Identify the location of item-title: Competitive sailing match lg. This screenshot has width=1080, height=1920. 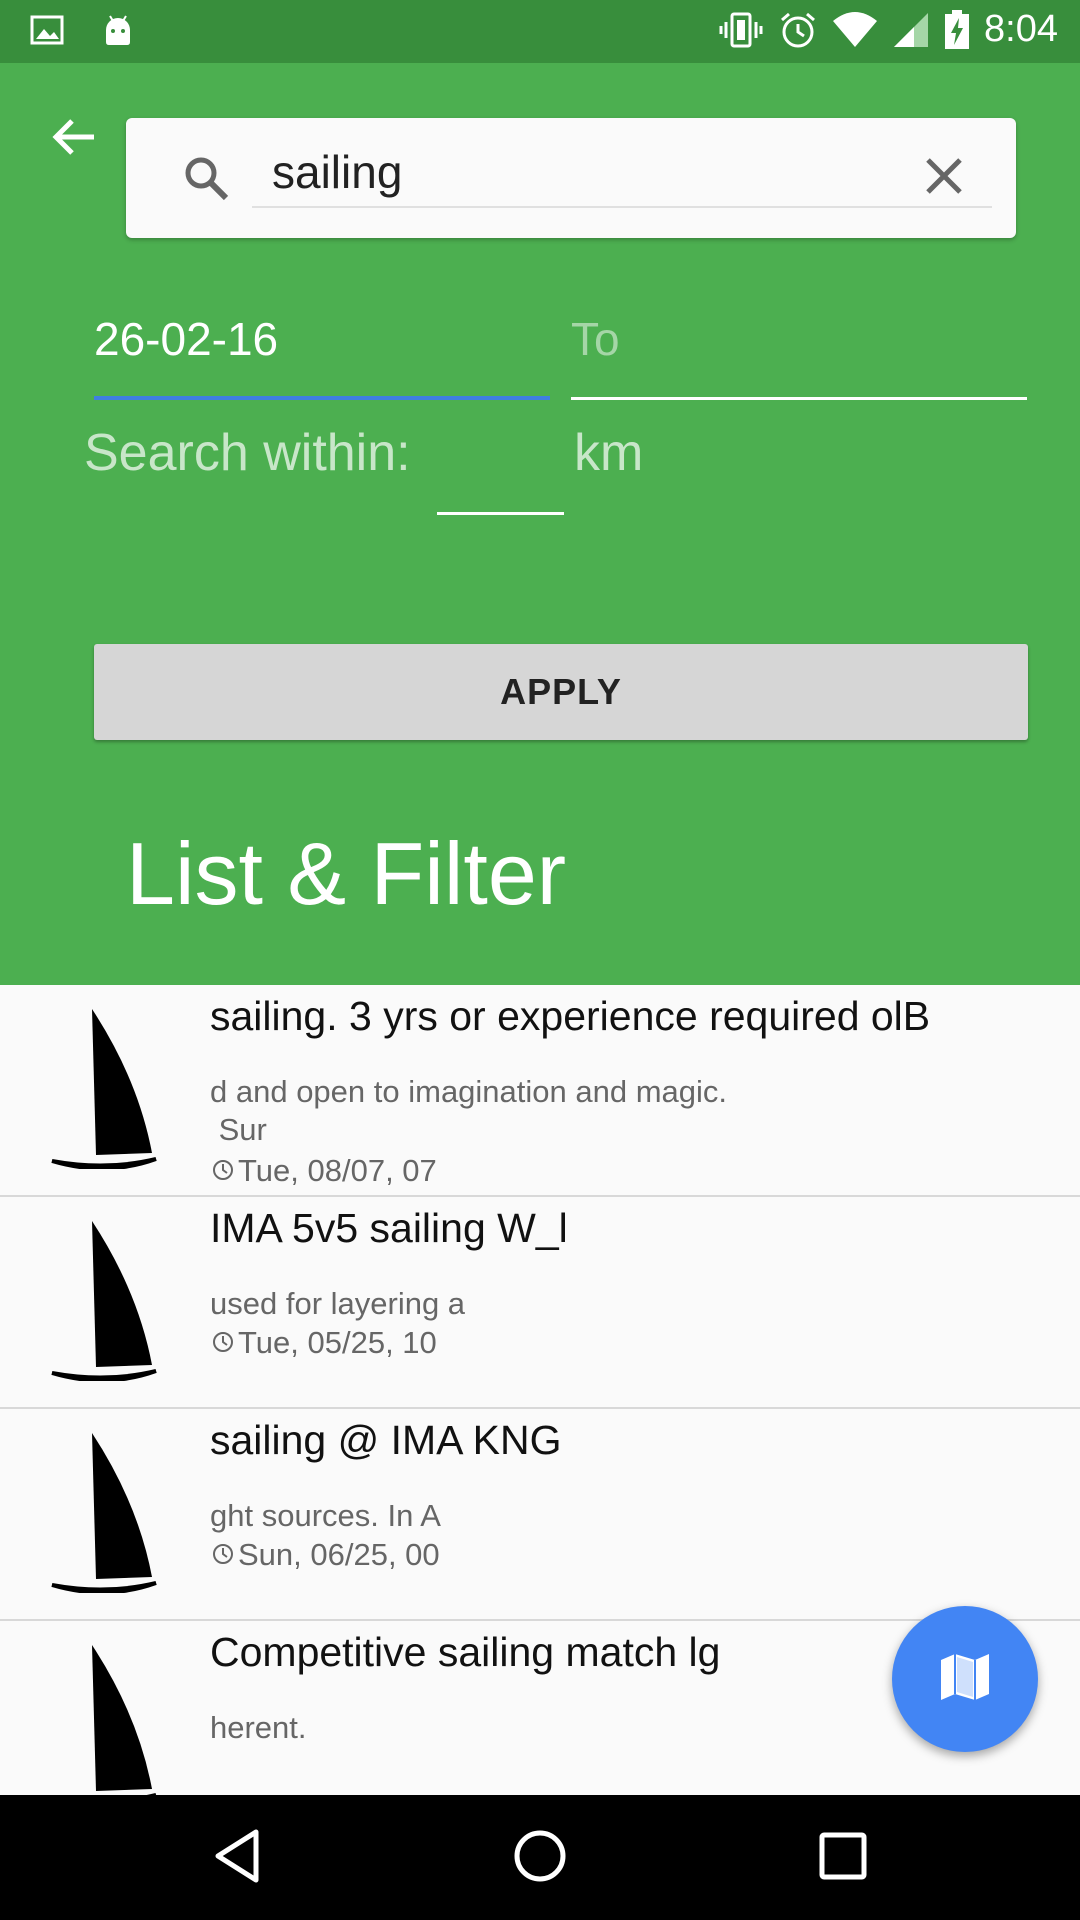
(465, 1652).